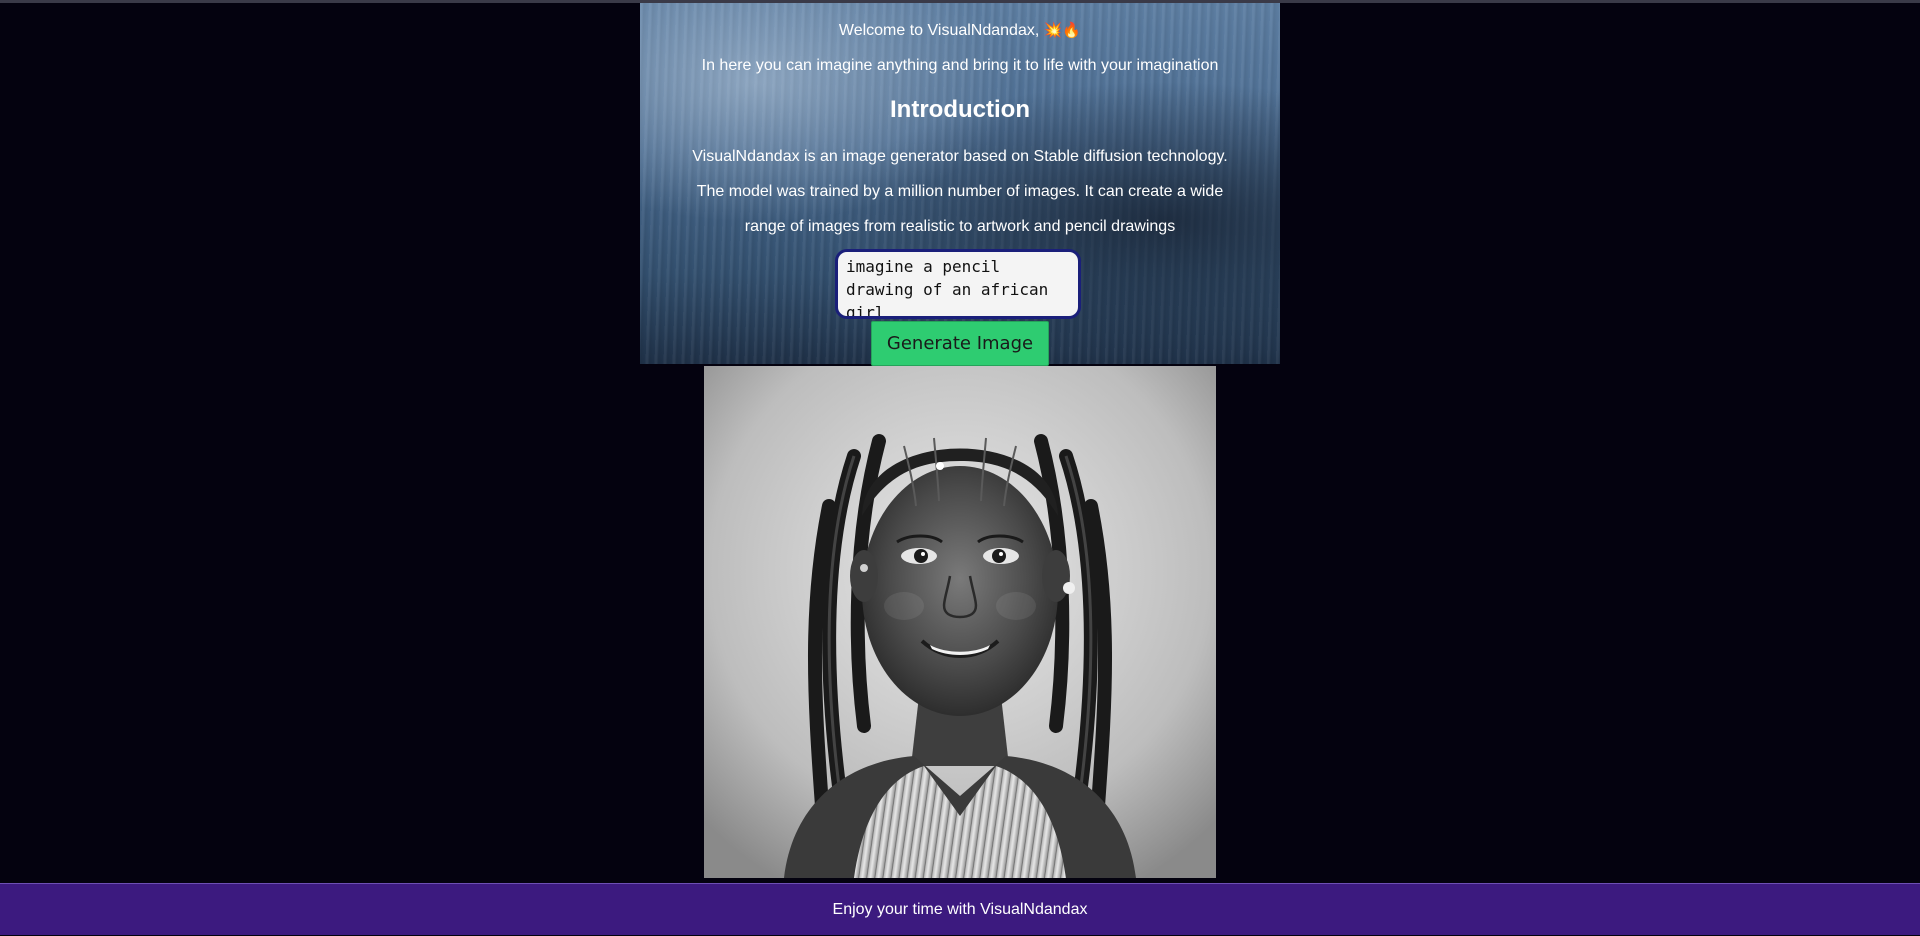  I want to click on footer-text: Enjoy your time with VisualNdandax, so click(960, 909).